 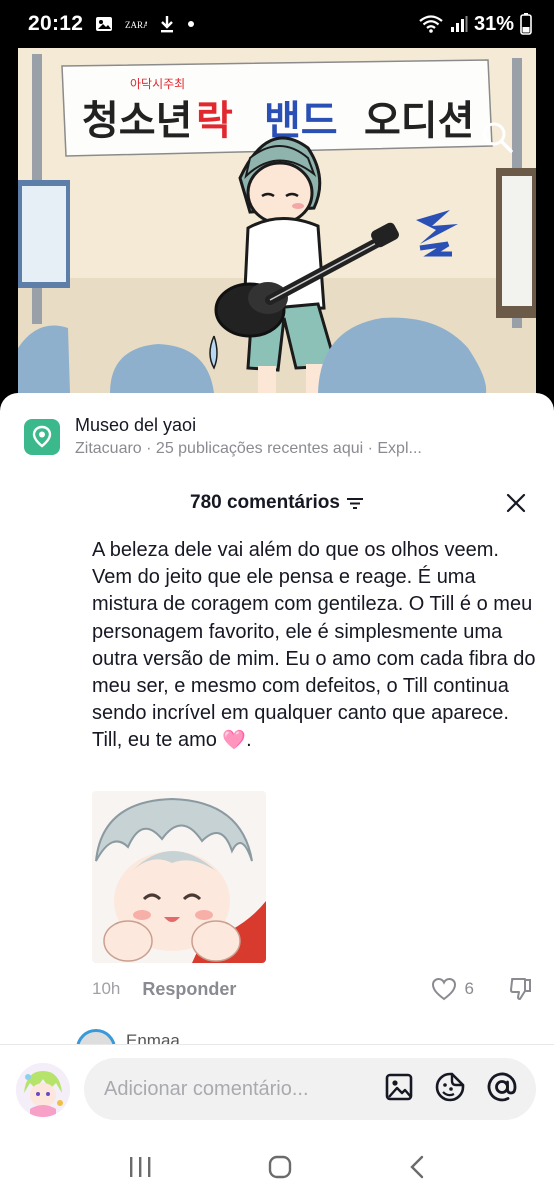 What do you see at coordinates (431, 24) in the screenshot?
I see `wifi-icon` at bounding box center [431, 24].